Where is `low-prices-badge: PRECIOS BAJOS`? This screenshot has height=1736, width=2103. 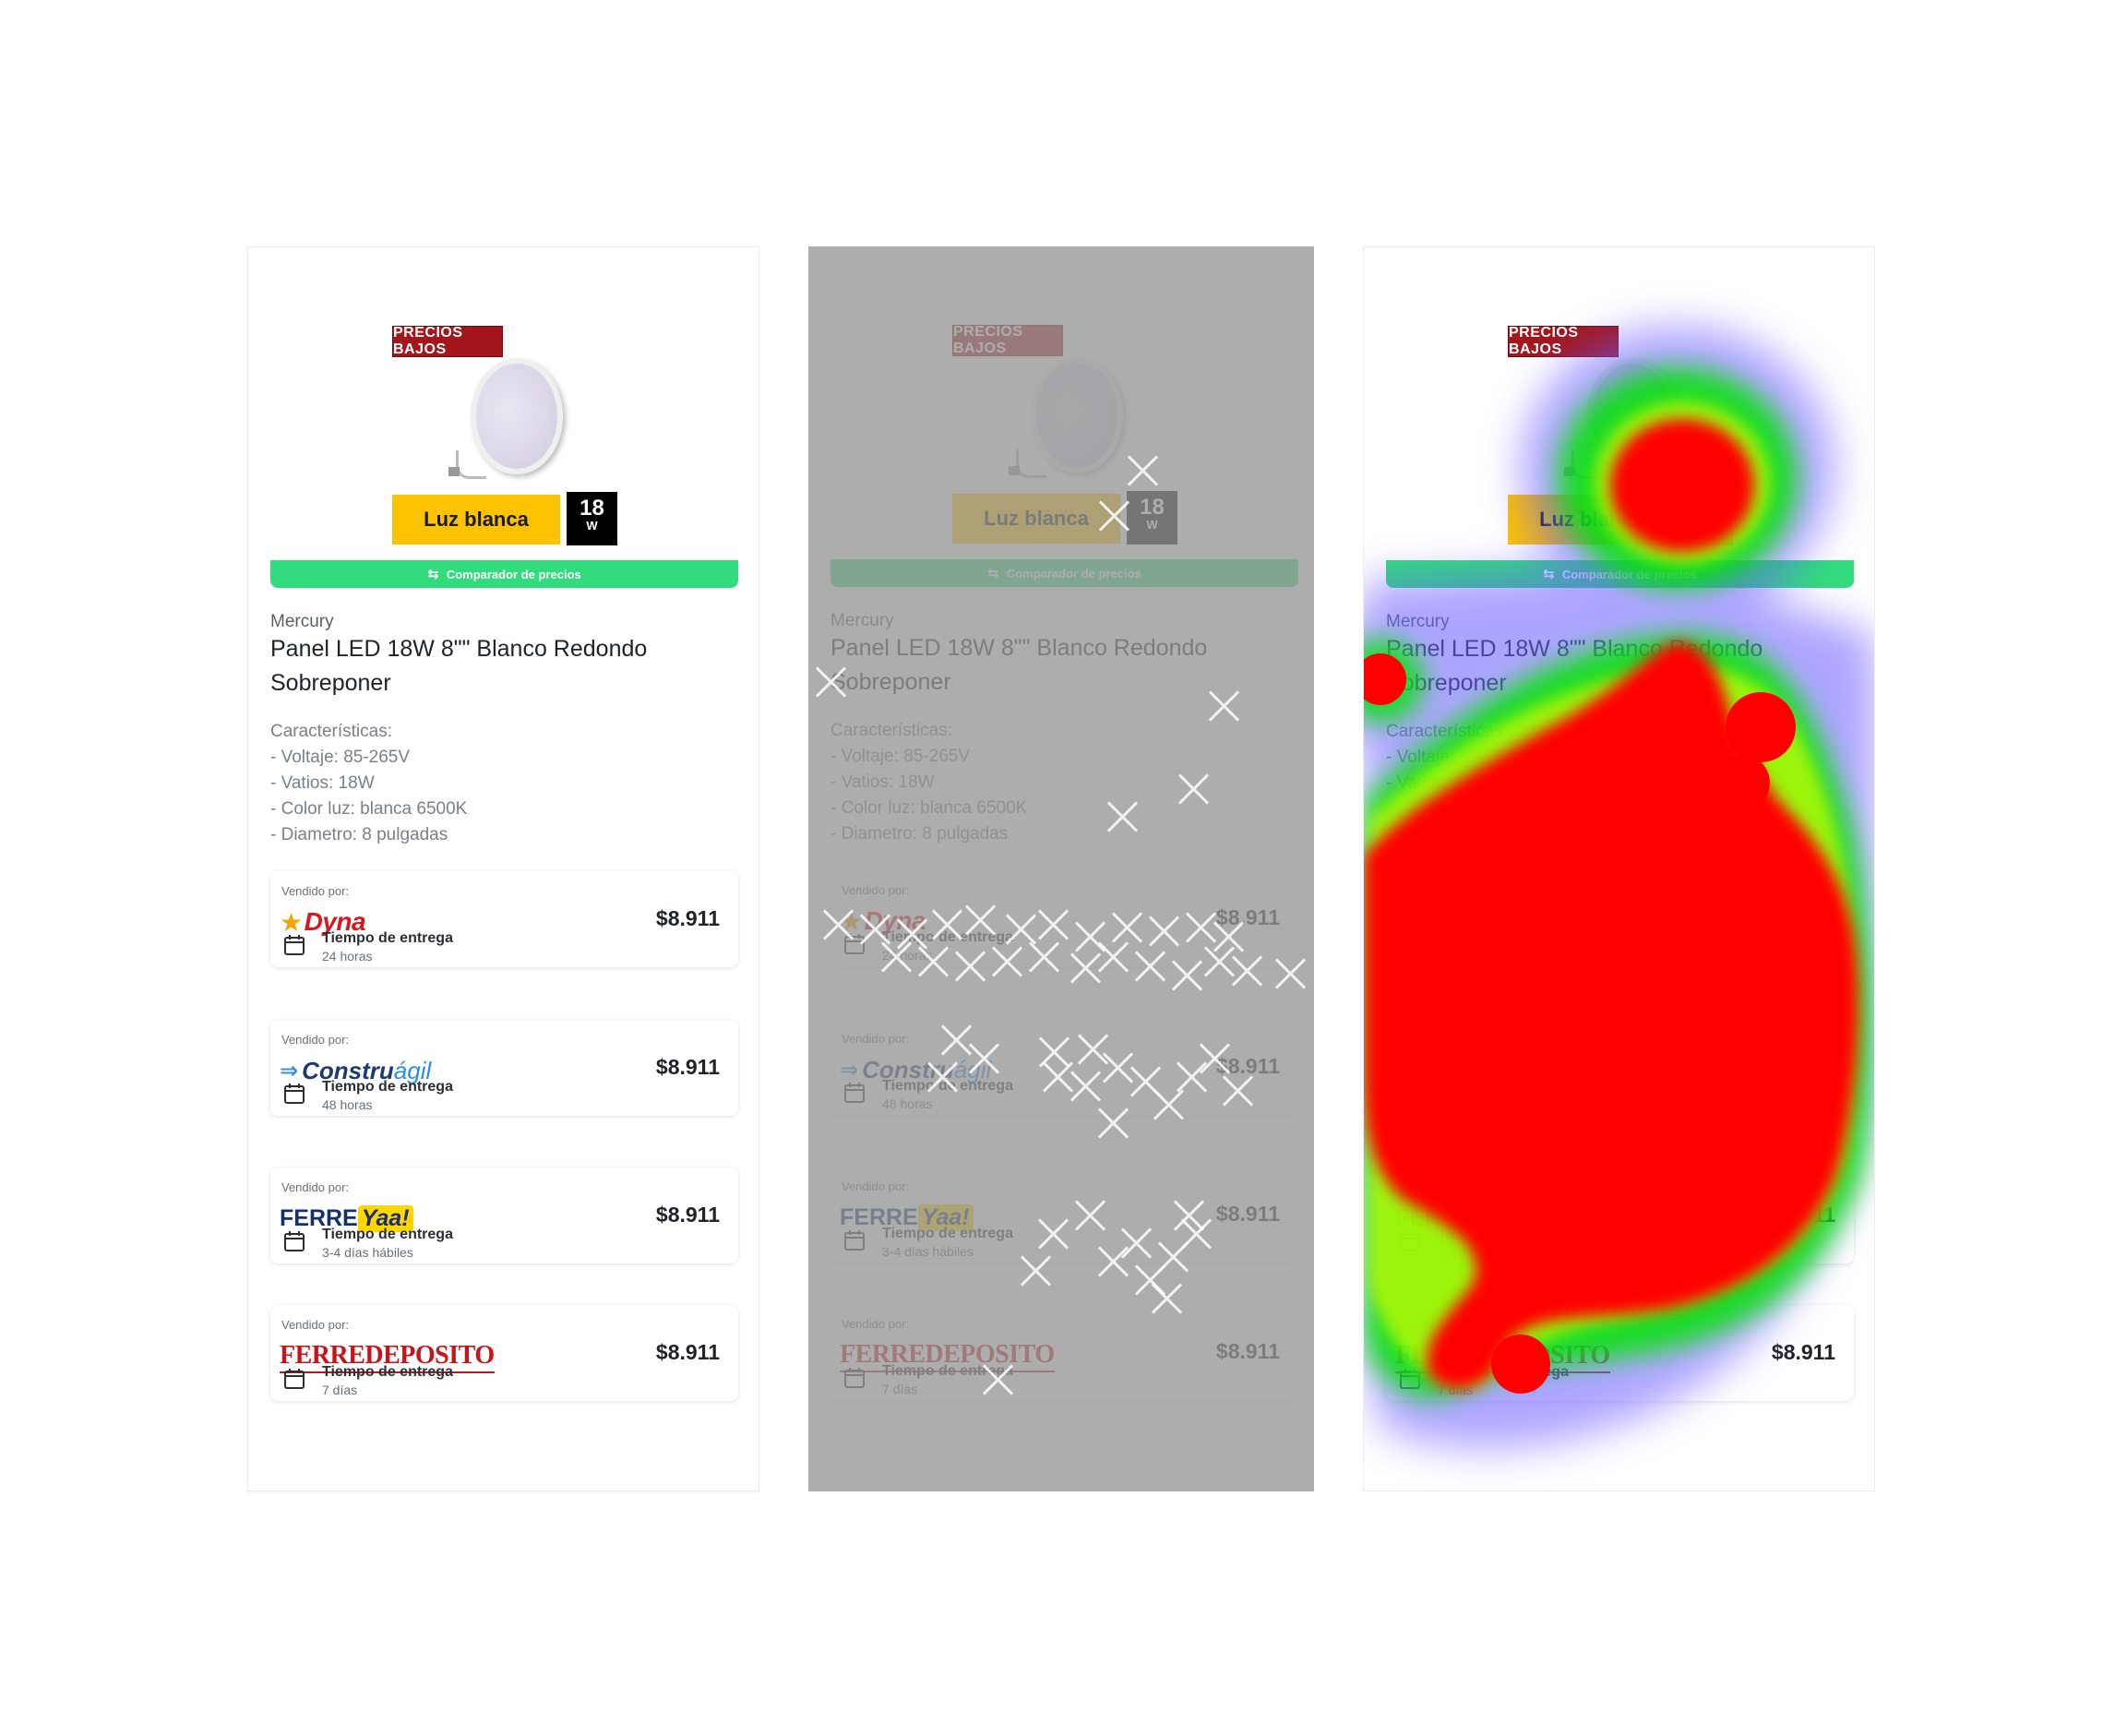 low-prices-badge: PRECIOS BAJOS is located at coordinates (1563, 341).